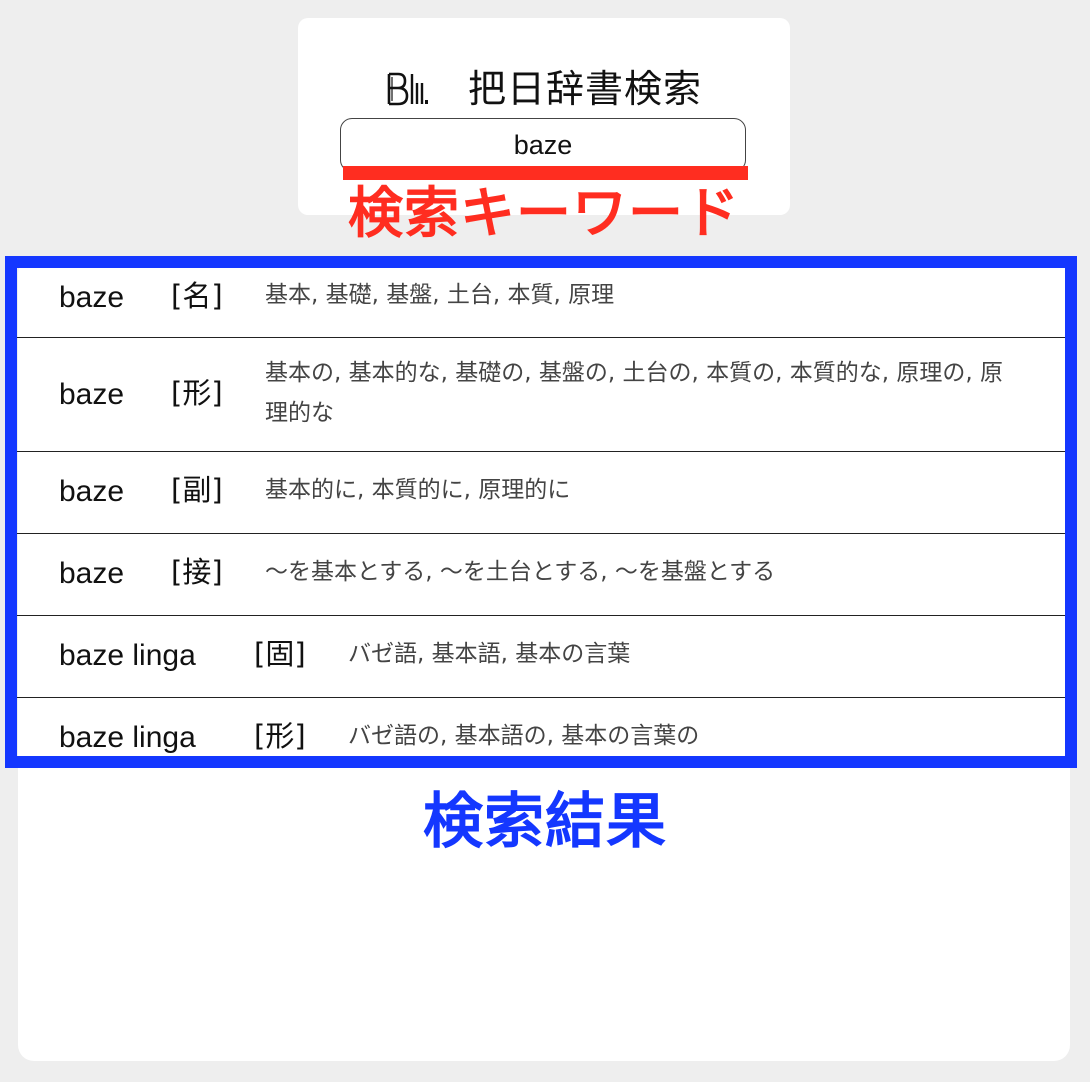 Image resolution: width=1090 pixels, height=1082 pixels. Describe the element at coordinates (543, 145) in the screenshot. I see `search-input` at that location.